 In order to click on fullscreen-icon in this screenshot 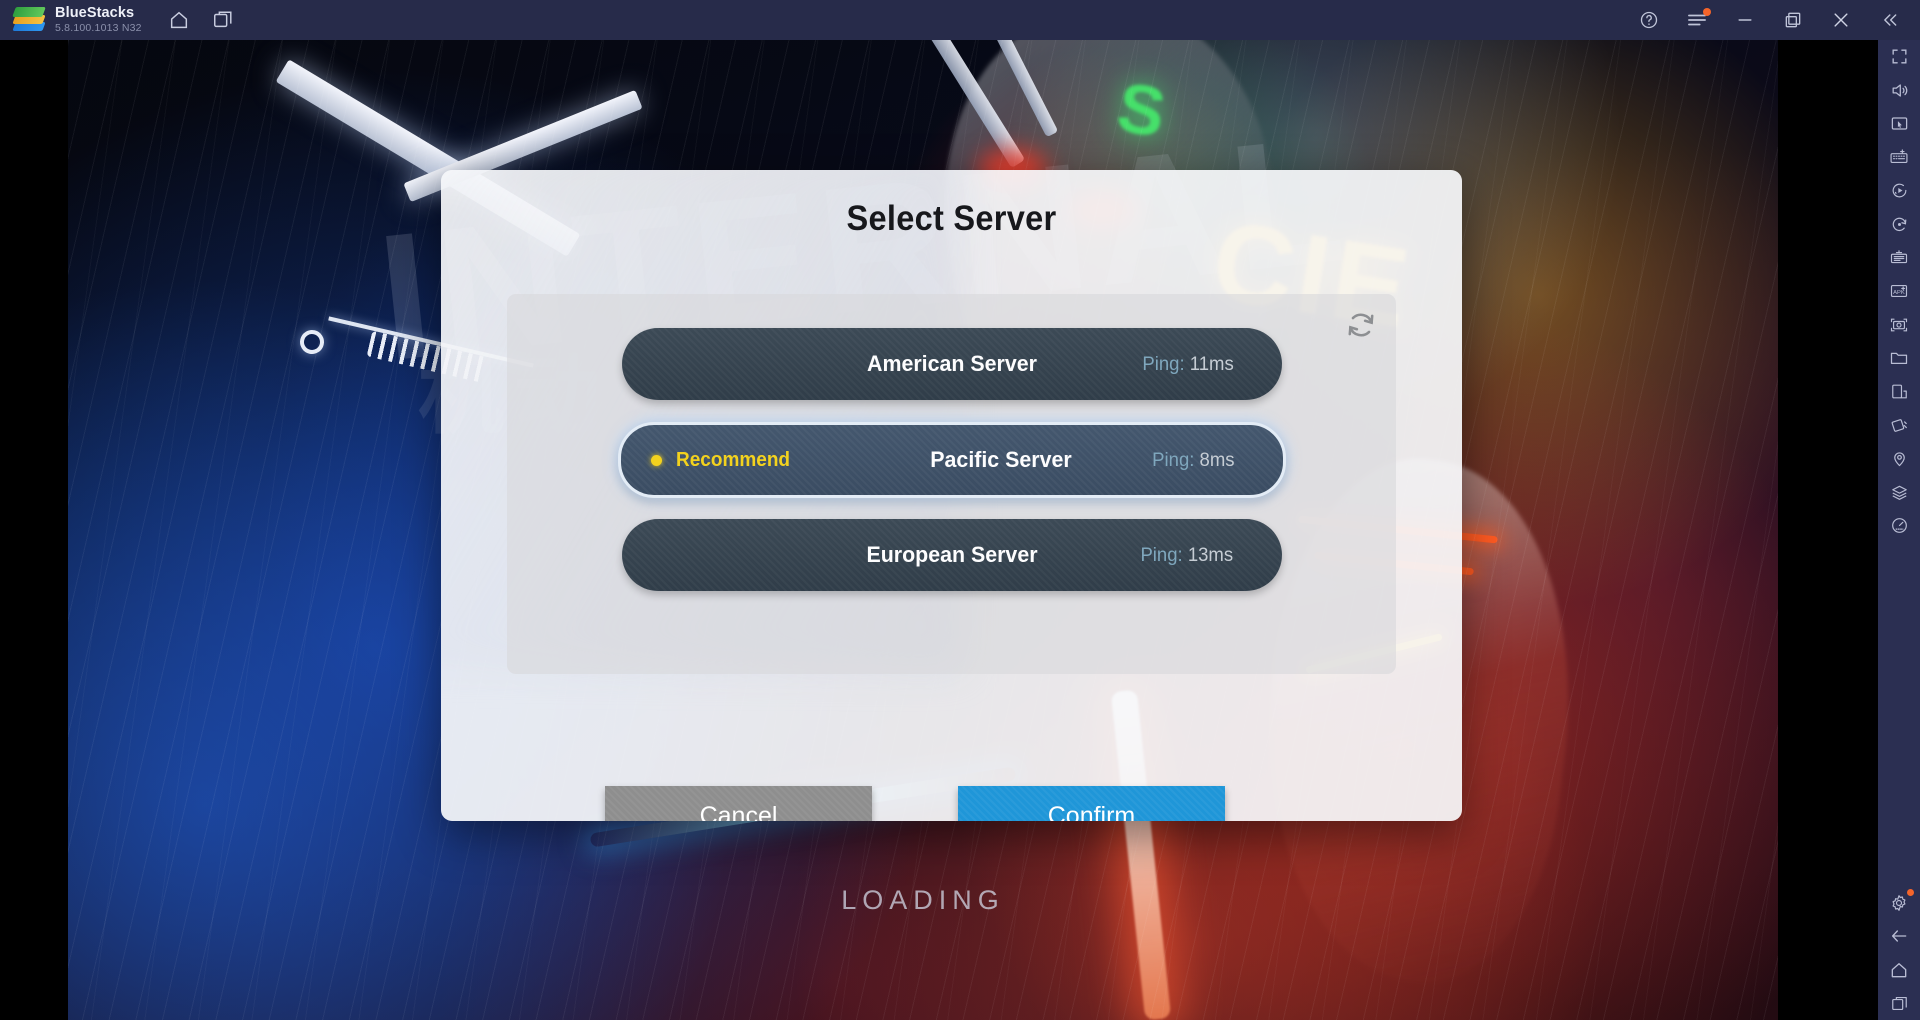, I will do `click(1899, 57)`.